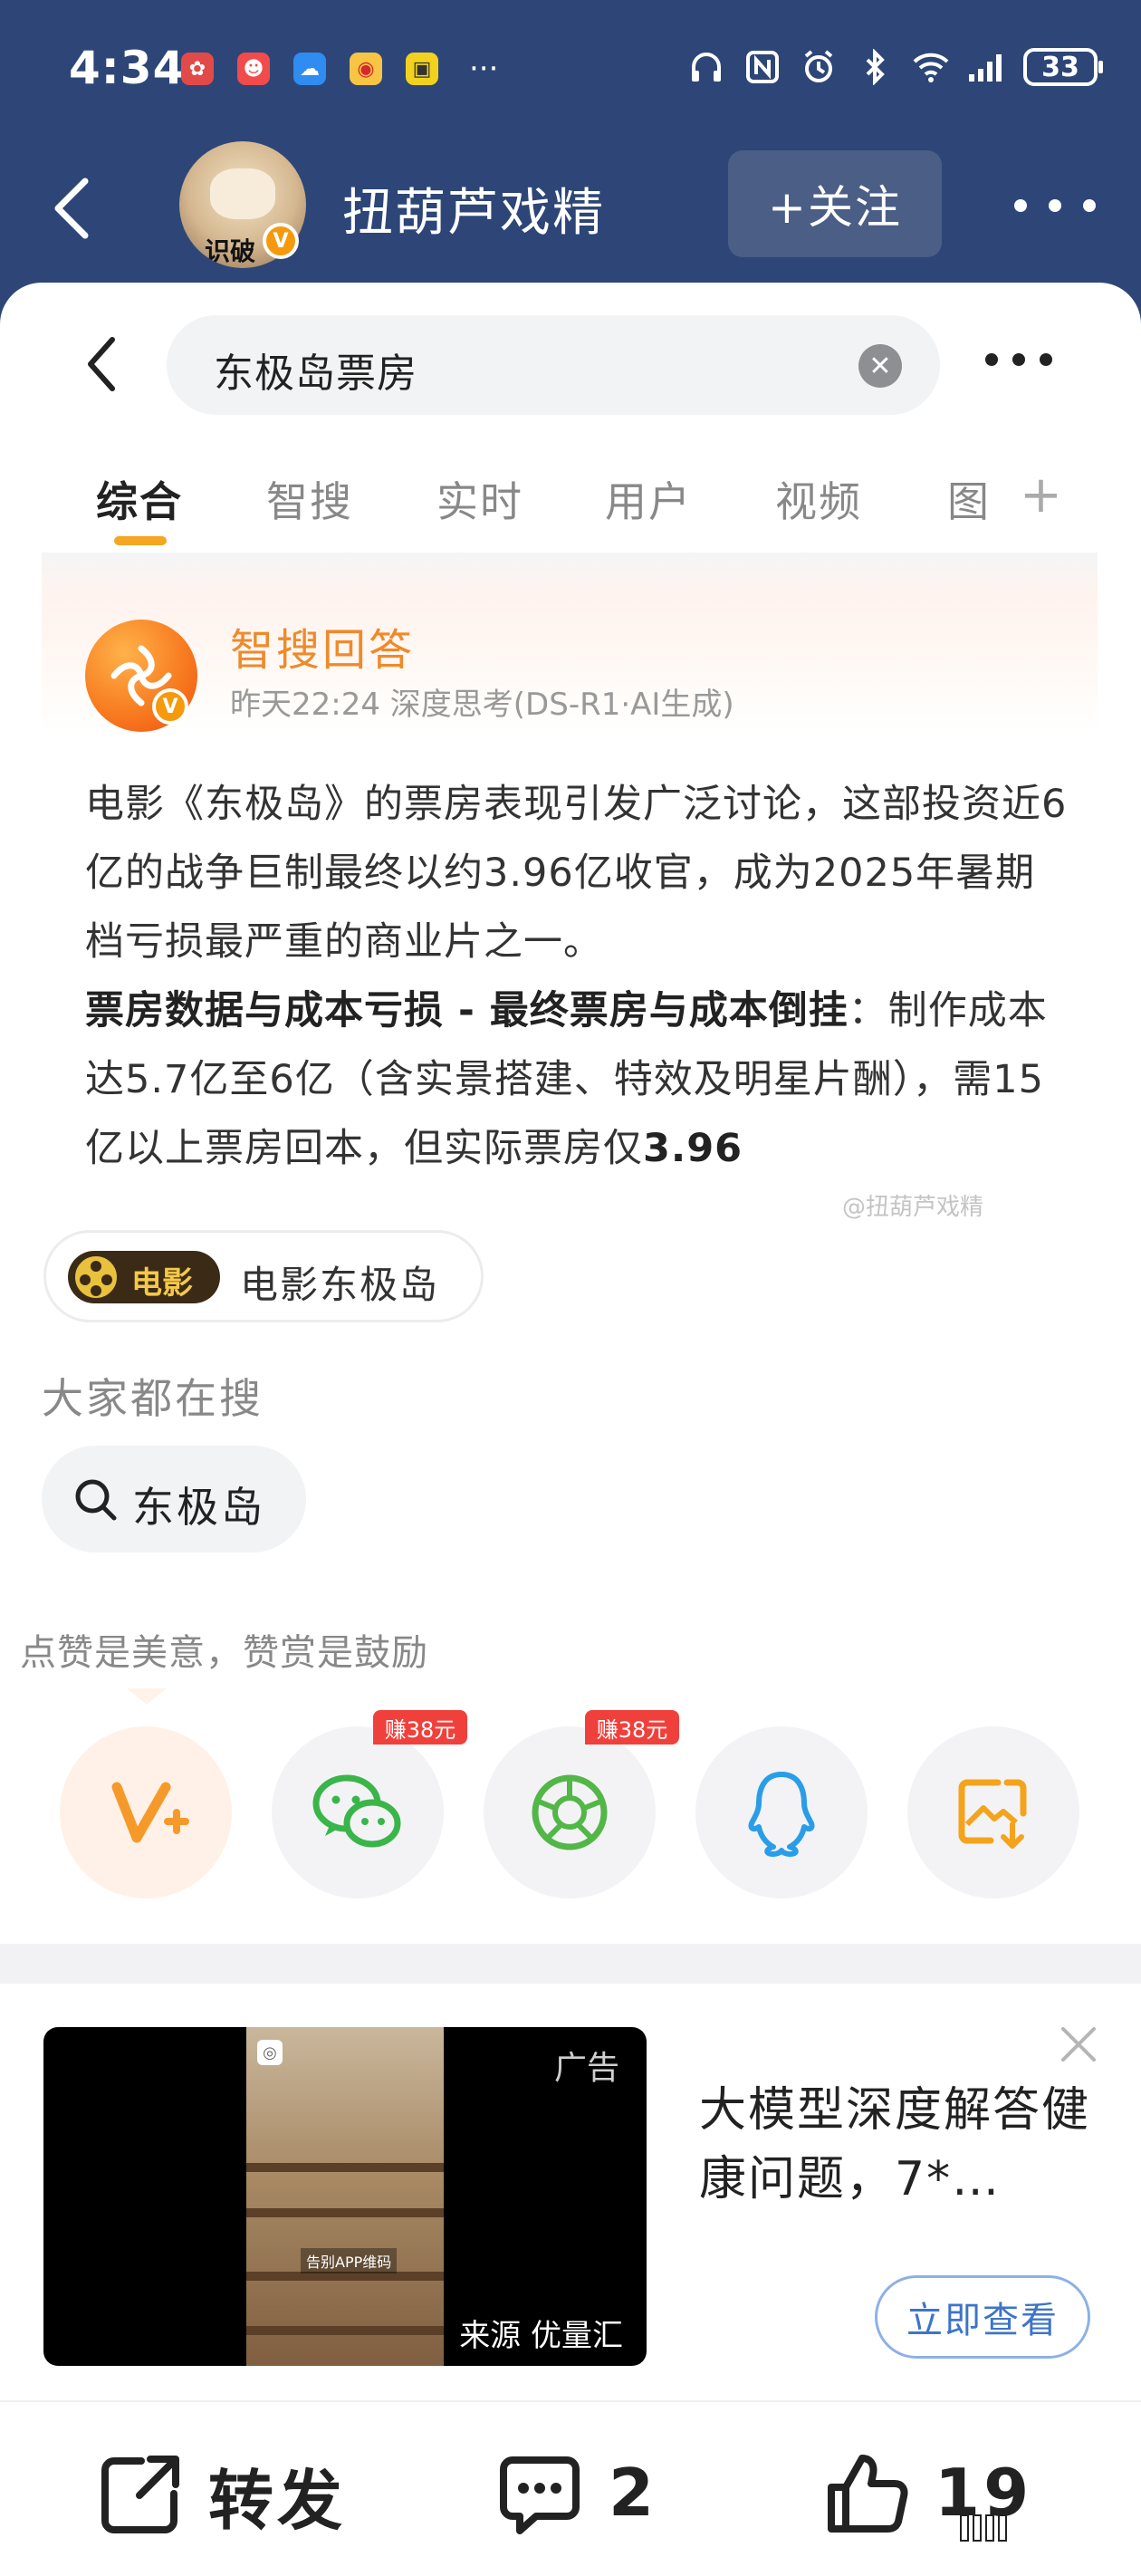 The height and width of the screenshot is (2576, 1141). What do you see at coordinates (316, 374) in the screenshot?
I see `search-query: 东极岛票房` at bounding box center [316, 374].